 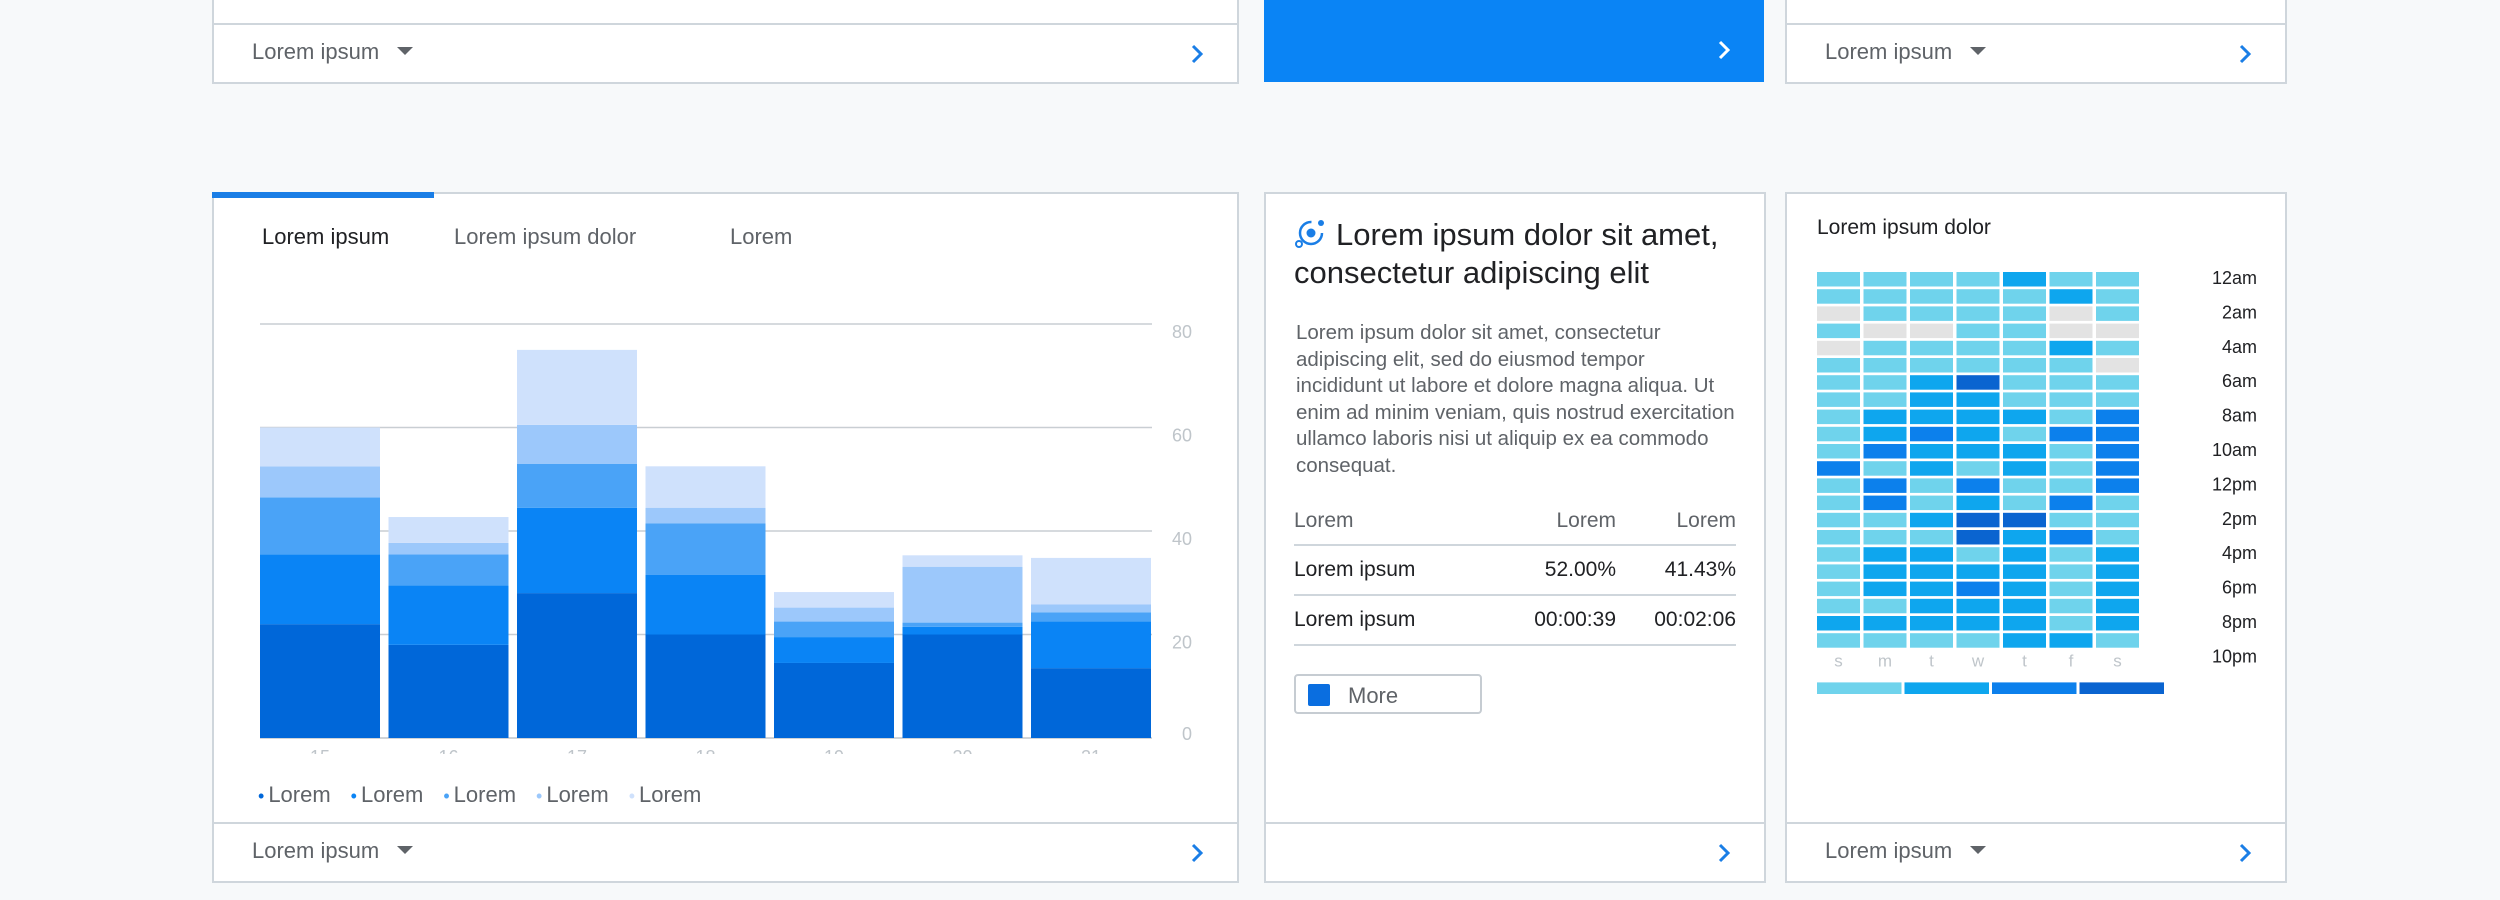 I want to click on top-middle-blue-card, so click(x=1514, y=41).